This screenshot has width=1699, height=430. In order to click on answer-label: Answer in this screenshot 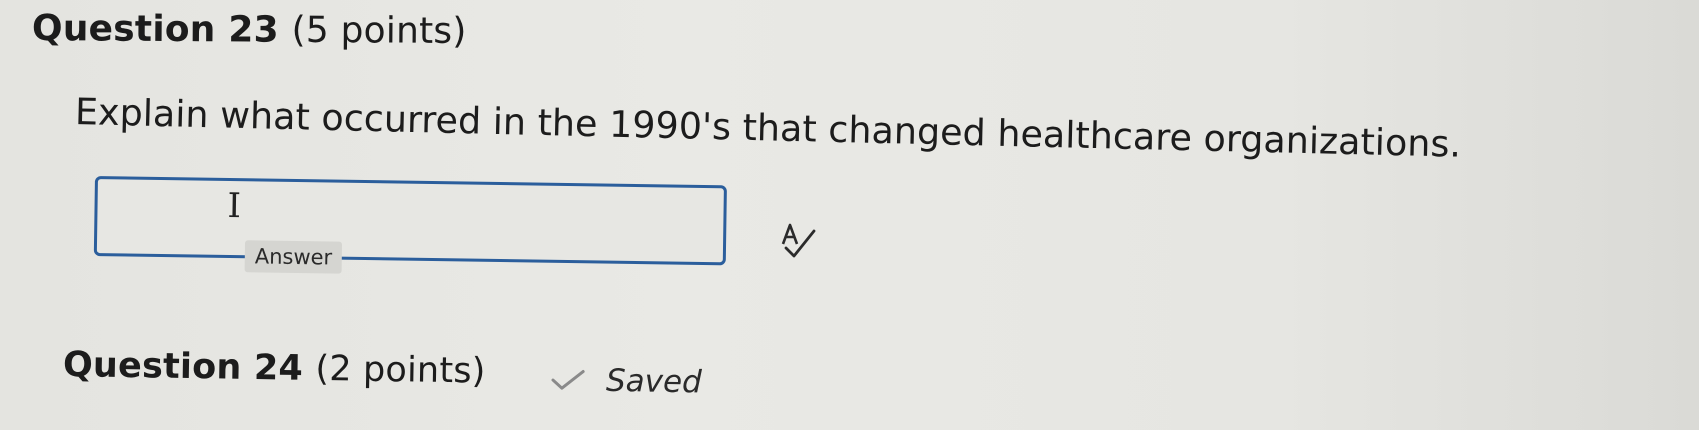, I will do `click(293, 257)`.